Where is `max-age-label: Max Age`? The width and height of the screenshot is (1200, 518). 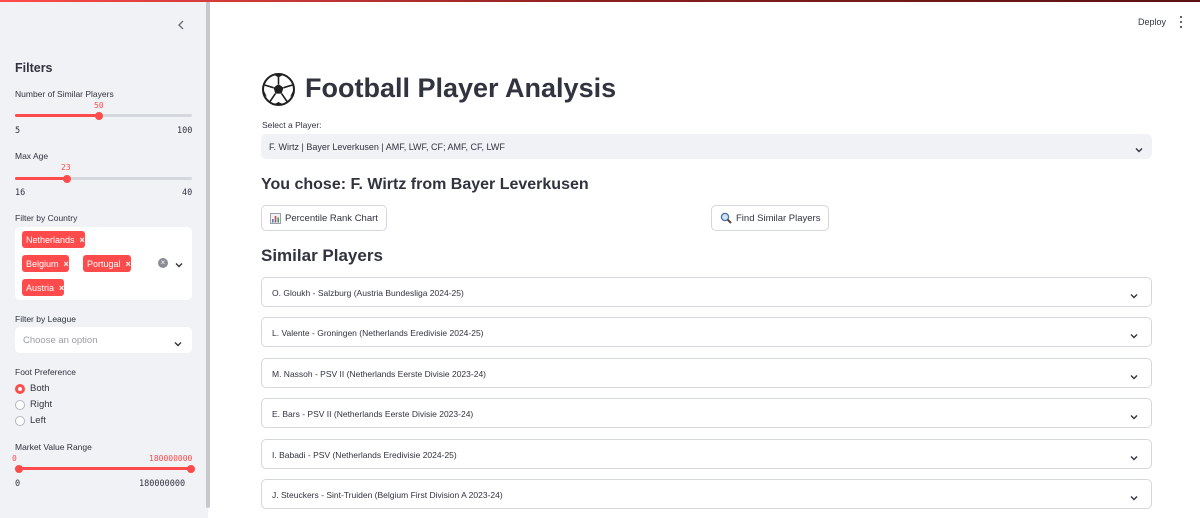 max-age-label: Max Age is located at coordinates (32, 156).